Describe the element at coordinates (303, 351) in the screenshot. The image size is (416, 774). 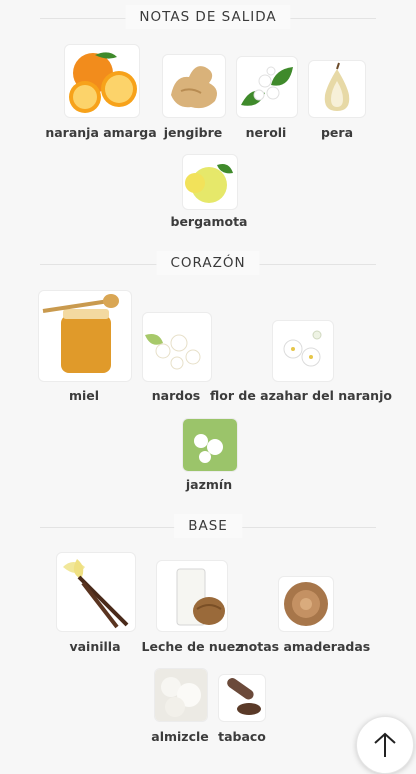
I see `flor-de-azahar-image` at that location.